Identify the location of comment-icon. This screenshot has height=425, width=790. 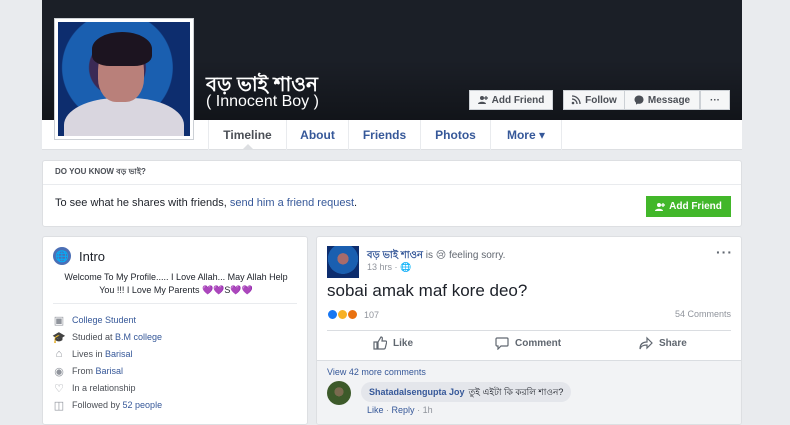
(502, 343).